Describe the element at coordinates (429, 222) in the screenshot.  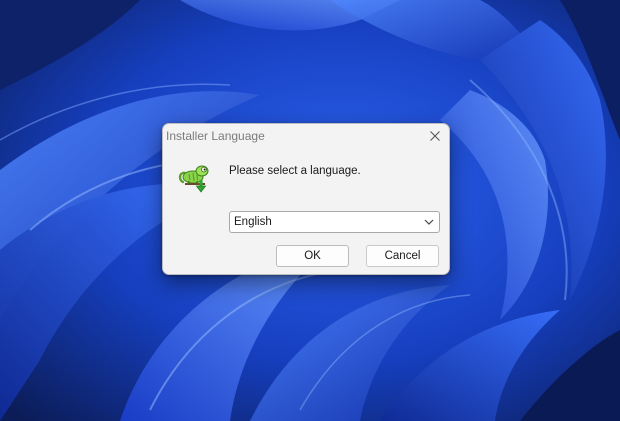
I see `chevron-down-icon` at that location.